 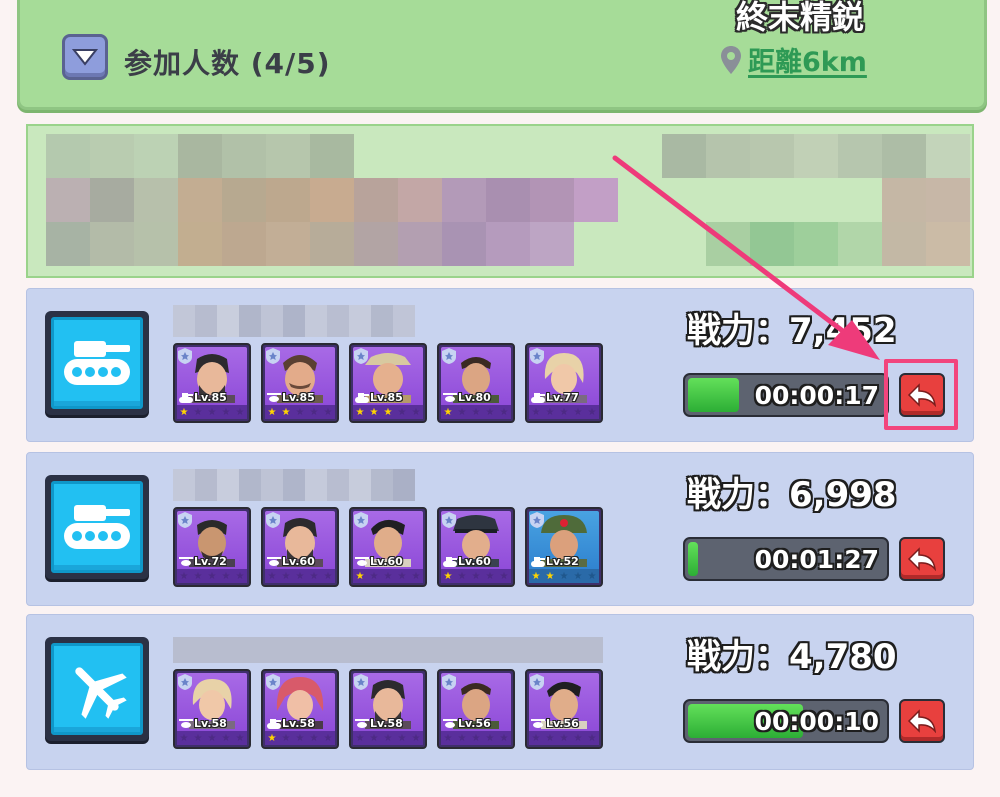 What do you see at coordinates (807, 62) in the screenshot?
I see `distance-text: 距離6km` at bounding box center [807, 62].